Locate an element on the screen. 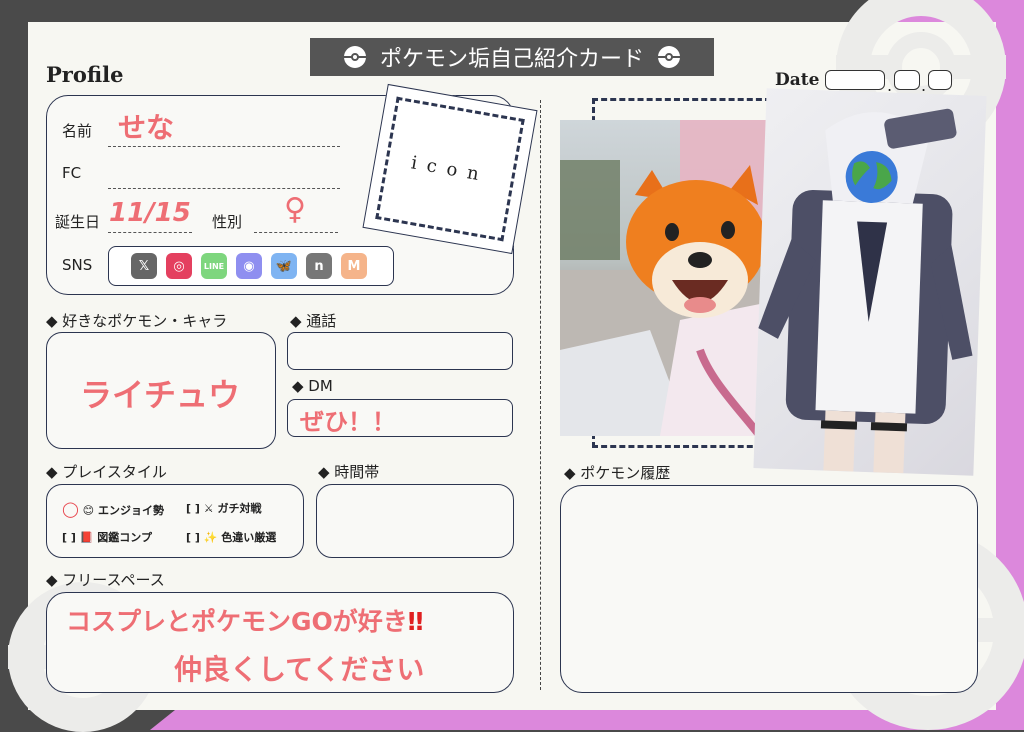 The image size is (1024, 732). free-space-line2: 仲良くしてください is located at coordinates (299, 669).